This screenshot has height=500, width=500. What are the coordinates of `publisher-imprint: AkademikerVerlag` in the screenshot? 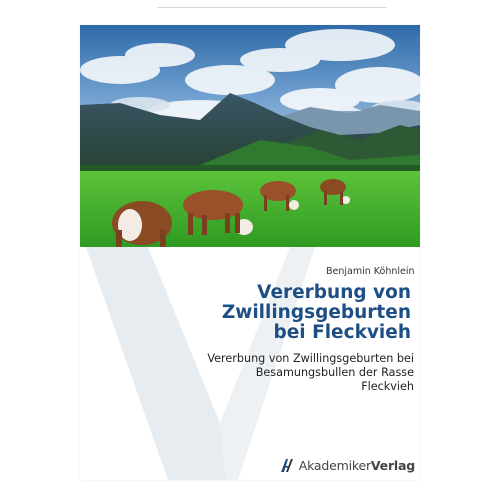 It's located at (345, 465).